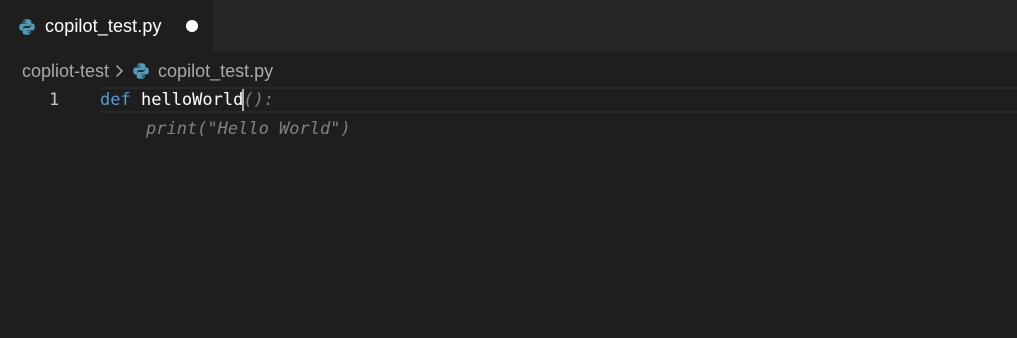 The width and height of the screenshot is (1017, 338). I want to click on tab-copilot-test-py: copilot_test.py, so click(106, 26).